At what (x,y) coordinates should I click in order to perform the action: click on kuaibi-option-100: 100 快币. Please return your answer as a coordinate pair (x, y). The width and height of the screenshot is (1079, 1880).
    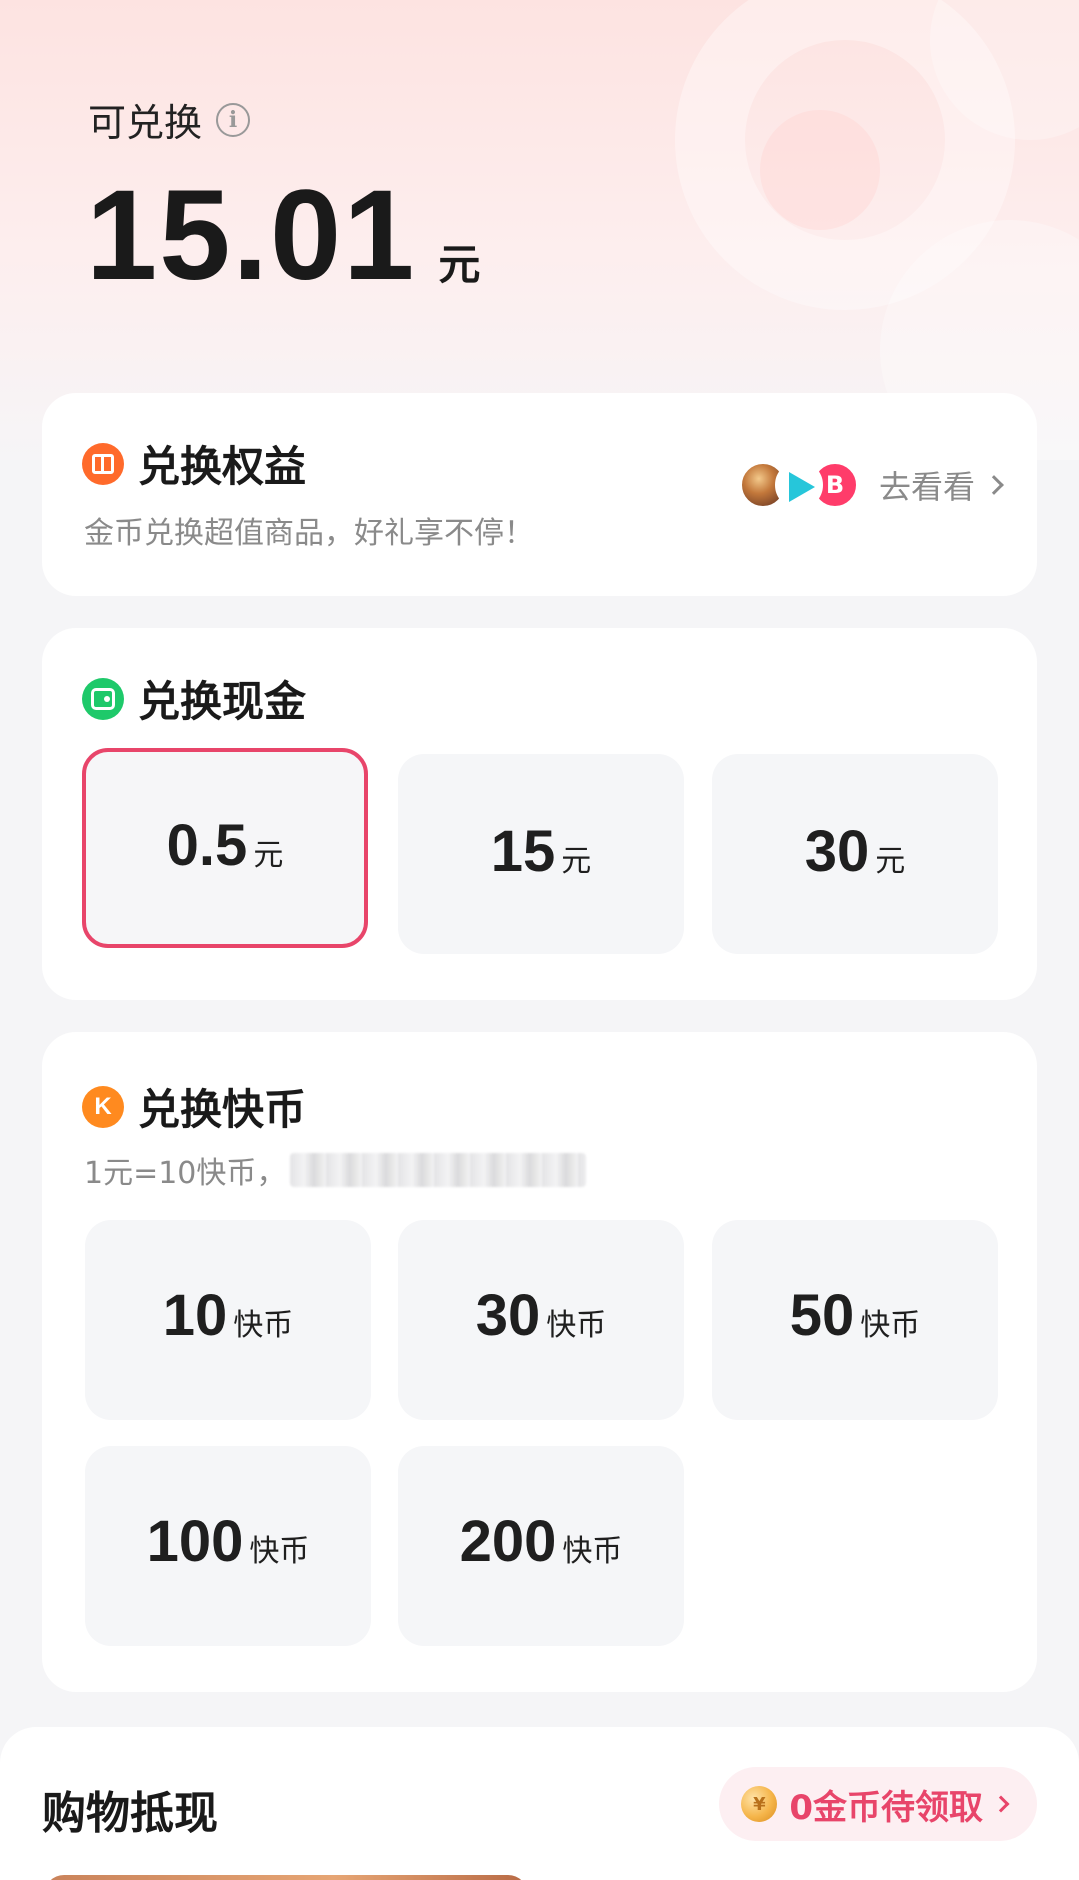
    Looking at the image, I should click on (228, 1546).